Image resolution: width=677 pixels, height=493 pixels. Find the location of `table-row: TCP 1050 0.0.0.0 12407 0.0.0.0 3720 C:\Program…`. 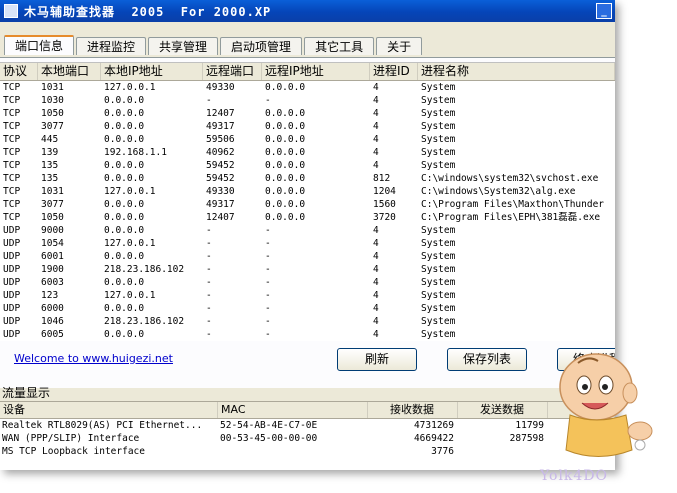

table-row: TCP 1050 0.0.0.0 12407 0.0.0.0 3720 C:\Program… is located at coordinates (307, 217).